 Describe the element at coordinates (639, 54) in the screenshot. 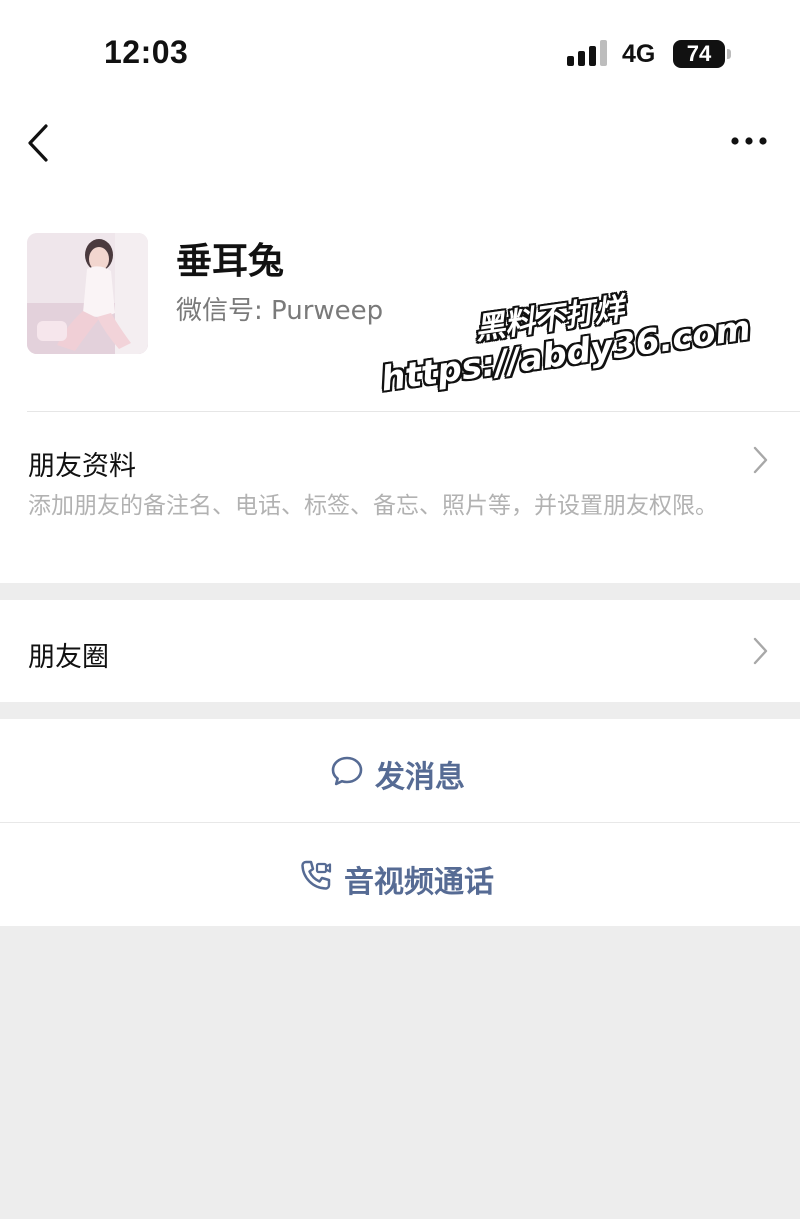

I see `network-type: 4G` at that location.